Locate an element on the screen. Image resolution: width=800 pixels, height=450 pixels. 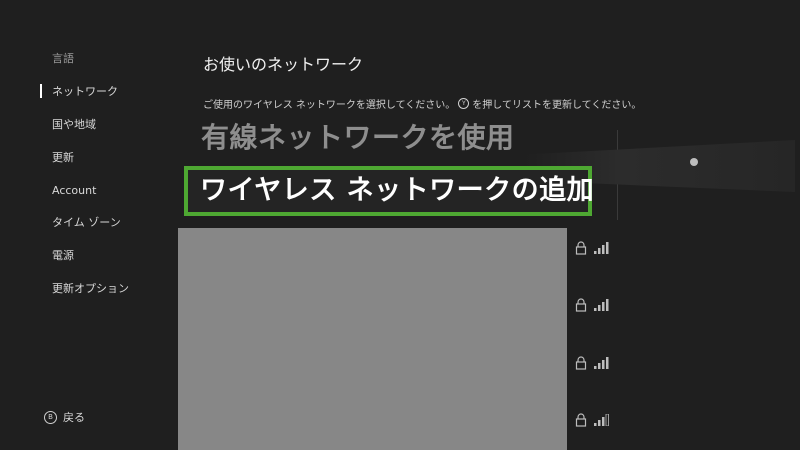
sidebar-item-account: Account is located at coordinates (74, 191).